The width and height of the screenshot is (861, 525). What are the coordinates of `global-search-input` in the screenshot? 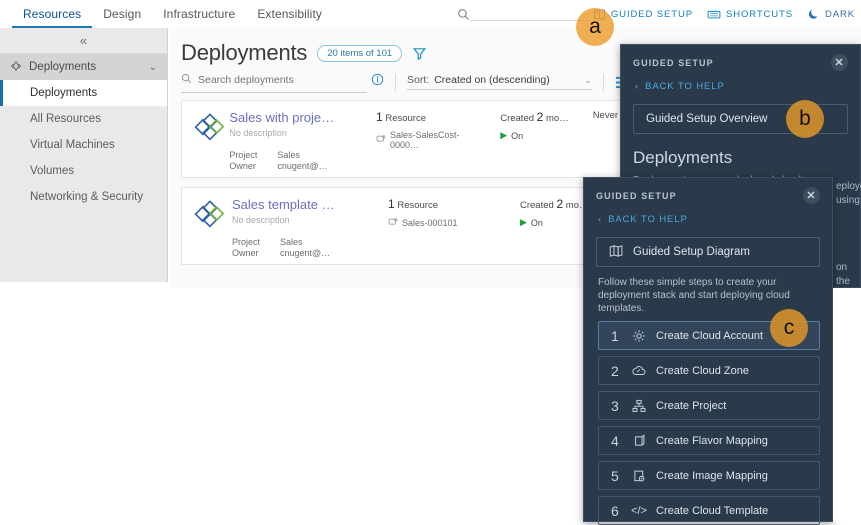 It's located at (530, 12).